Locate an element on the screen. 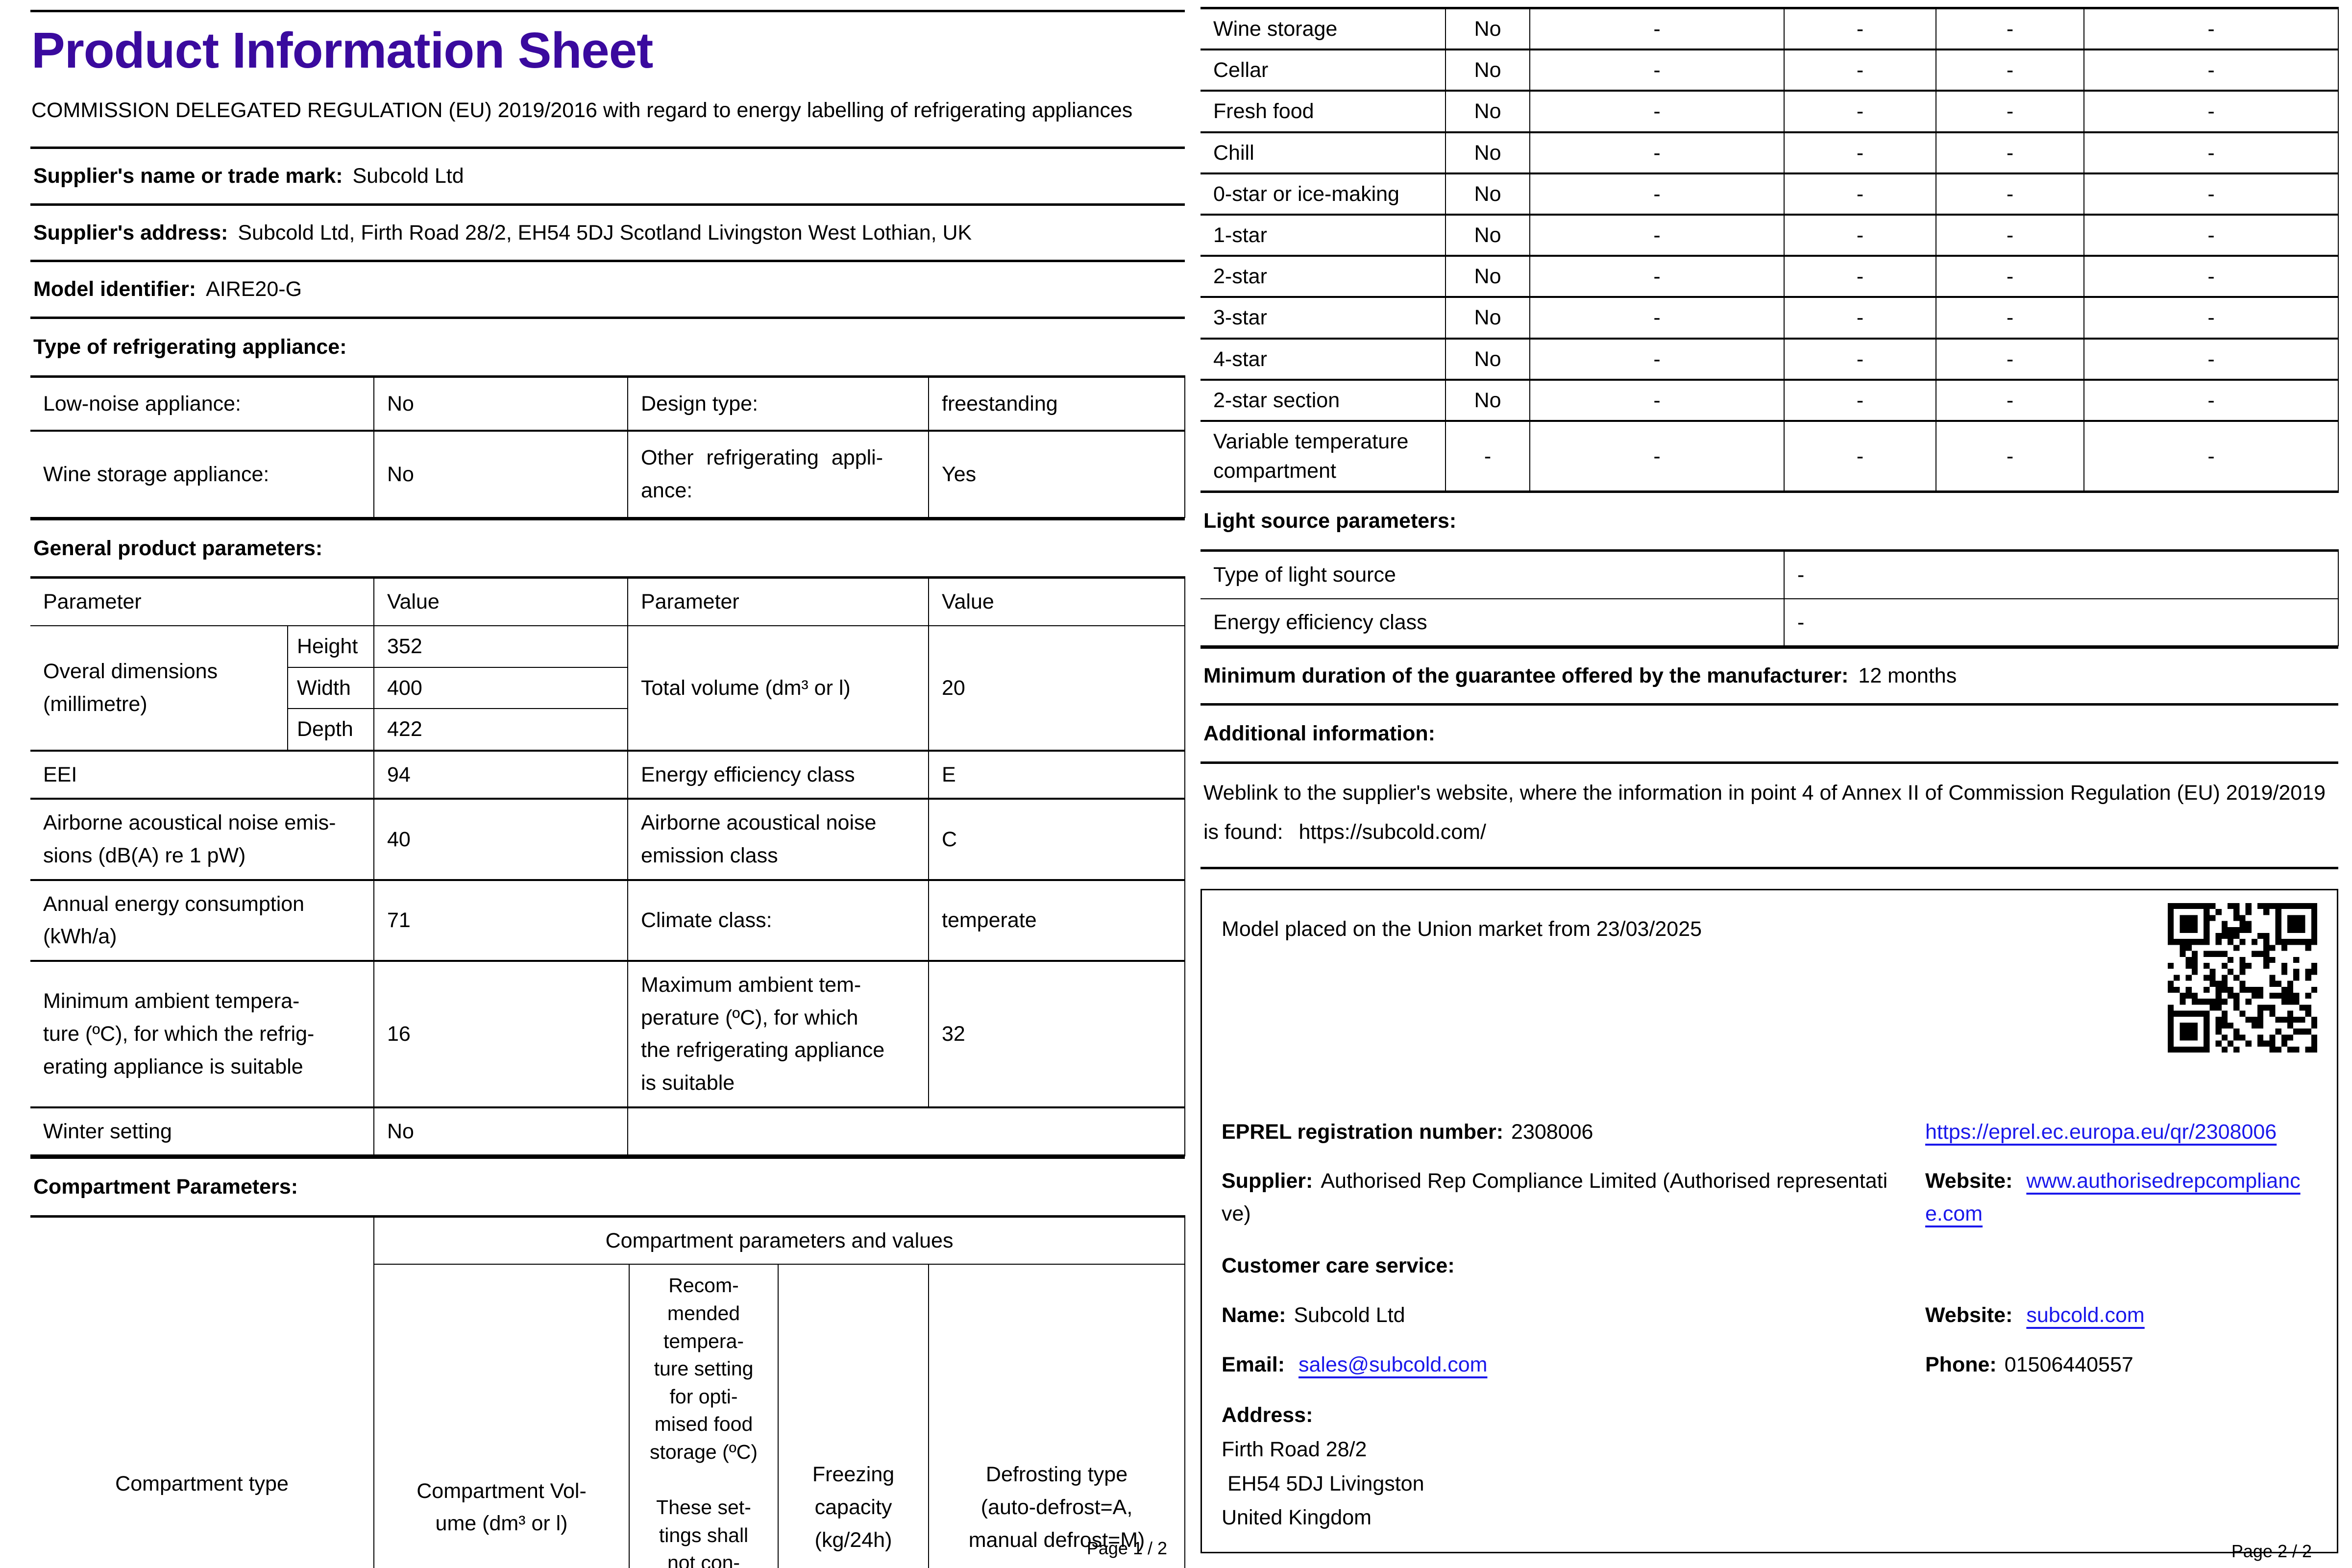 The height and width of the screenshot is (1568, 2352). empty-cell is located at coordinates (906, 1131).